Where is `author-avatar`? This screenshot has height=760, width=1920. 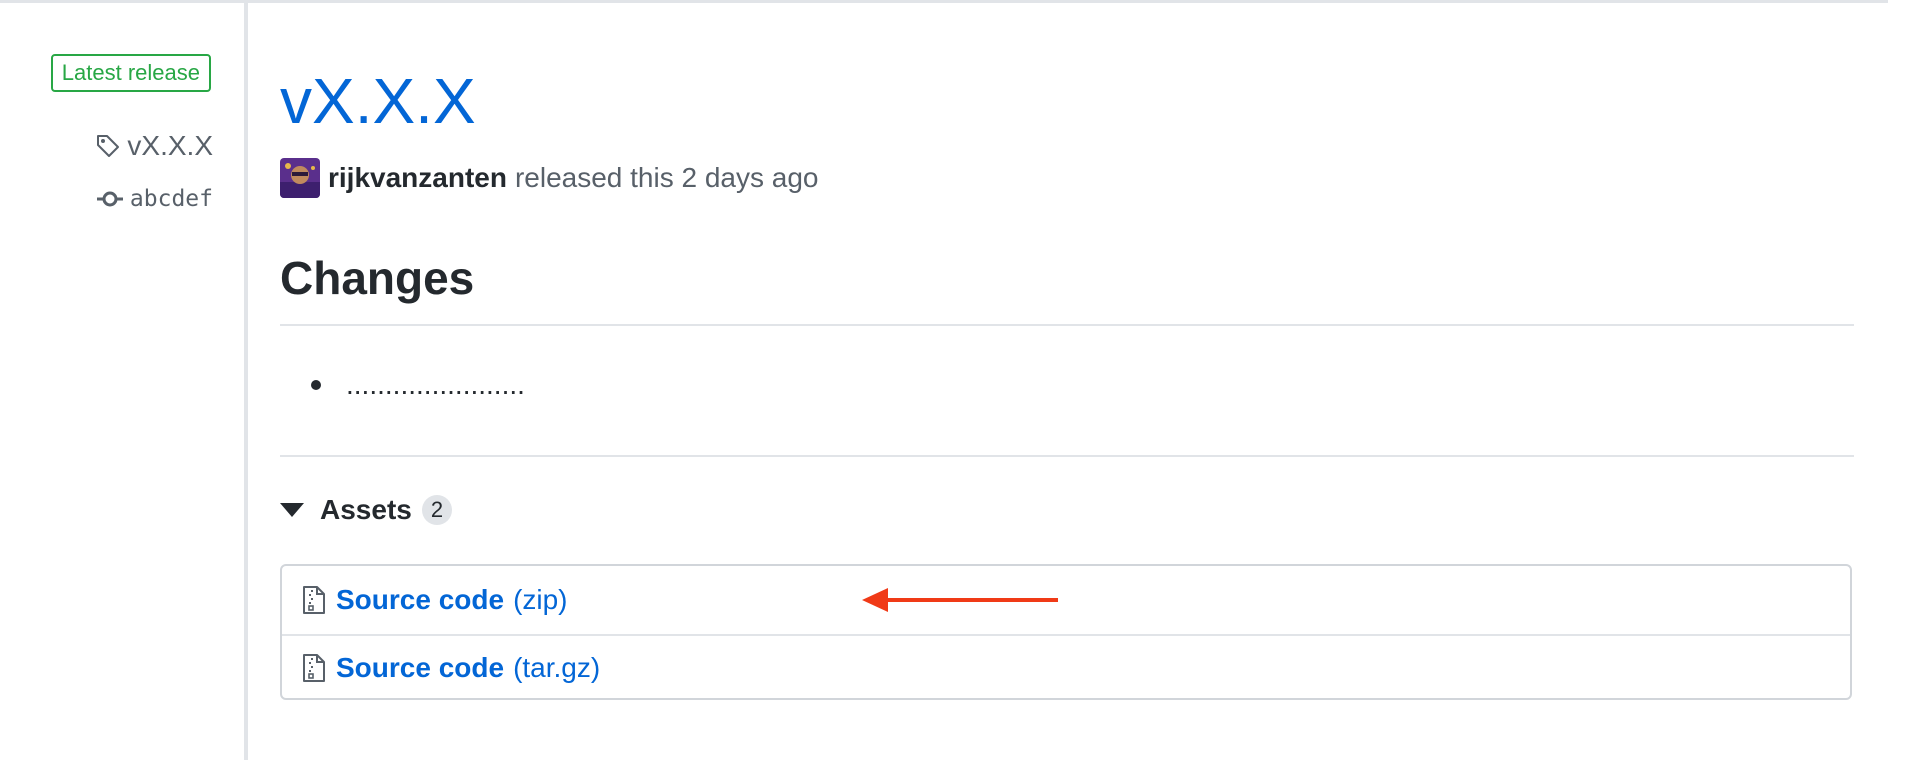 author-avatar is located at coordinates (300, 178).